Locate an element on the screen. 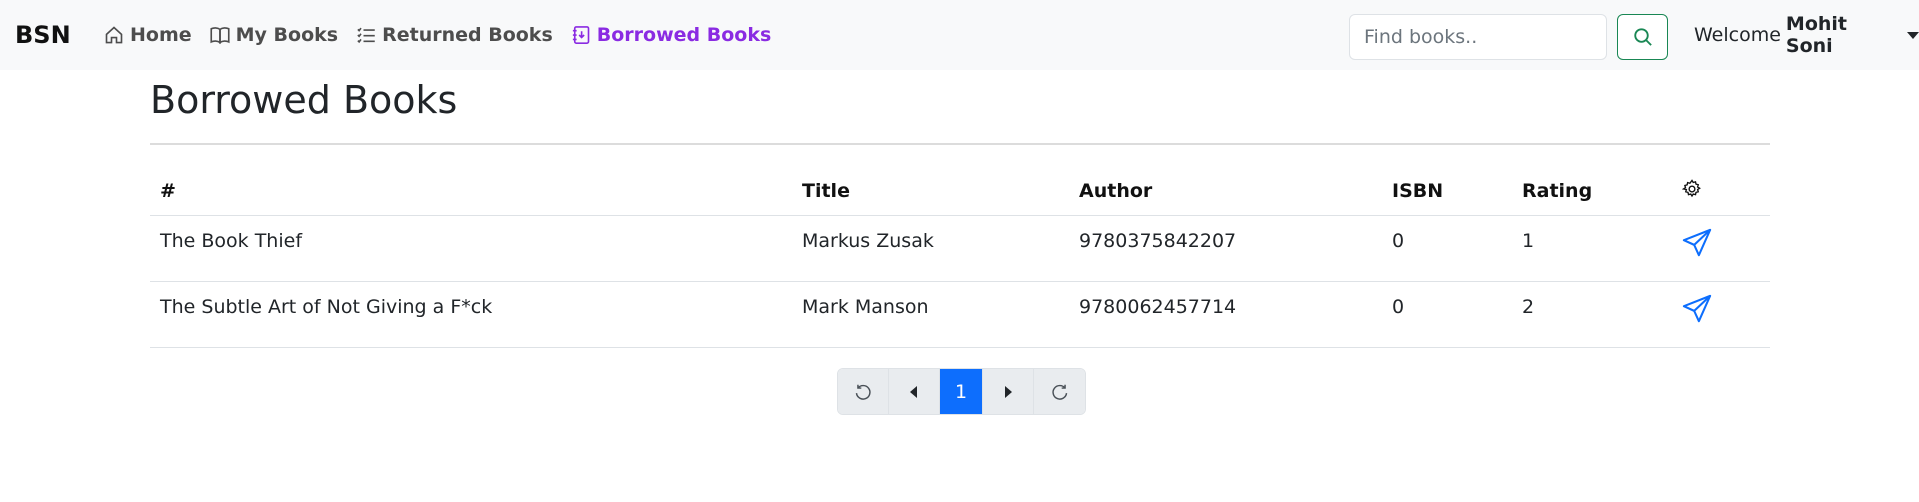 This screenshot has height=502, width=1919. page-number-button: 1 is located at coordinates (961, 391).